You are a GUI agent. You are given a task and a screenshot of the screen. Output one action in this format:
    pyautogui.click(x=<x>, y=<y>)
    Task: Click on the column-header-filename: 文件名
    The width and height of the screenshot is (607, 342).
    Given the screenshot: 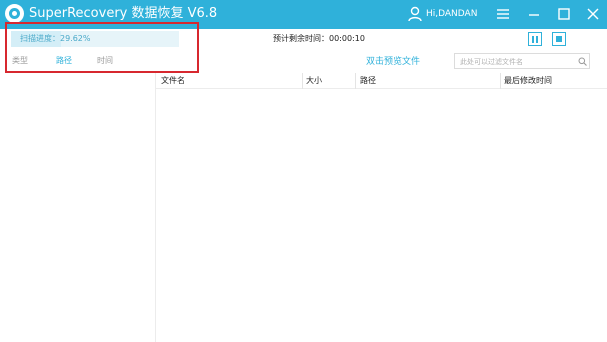 What is the action you would take?
    pyautogui.click(x=173, y=81)
    